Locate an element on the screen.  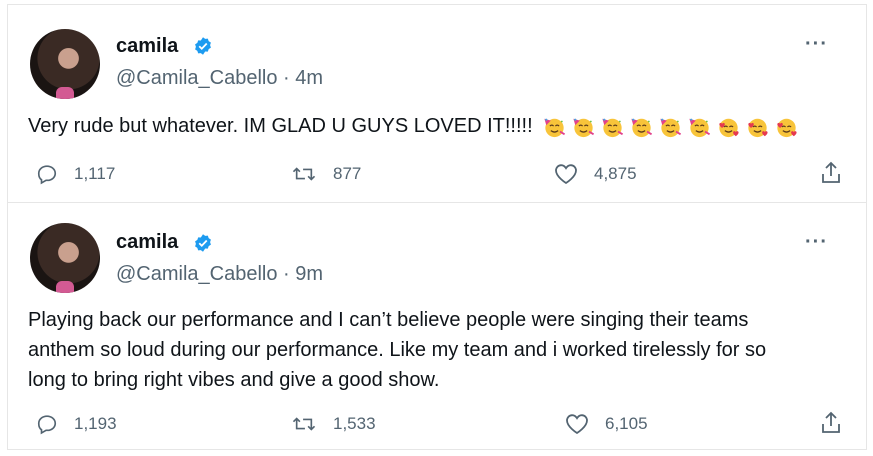
reply-button: 1,117 is located at coordinates (75, 174).